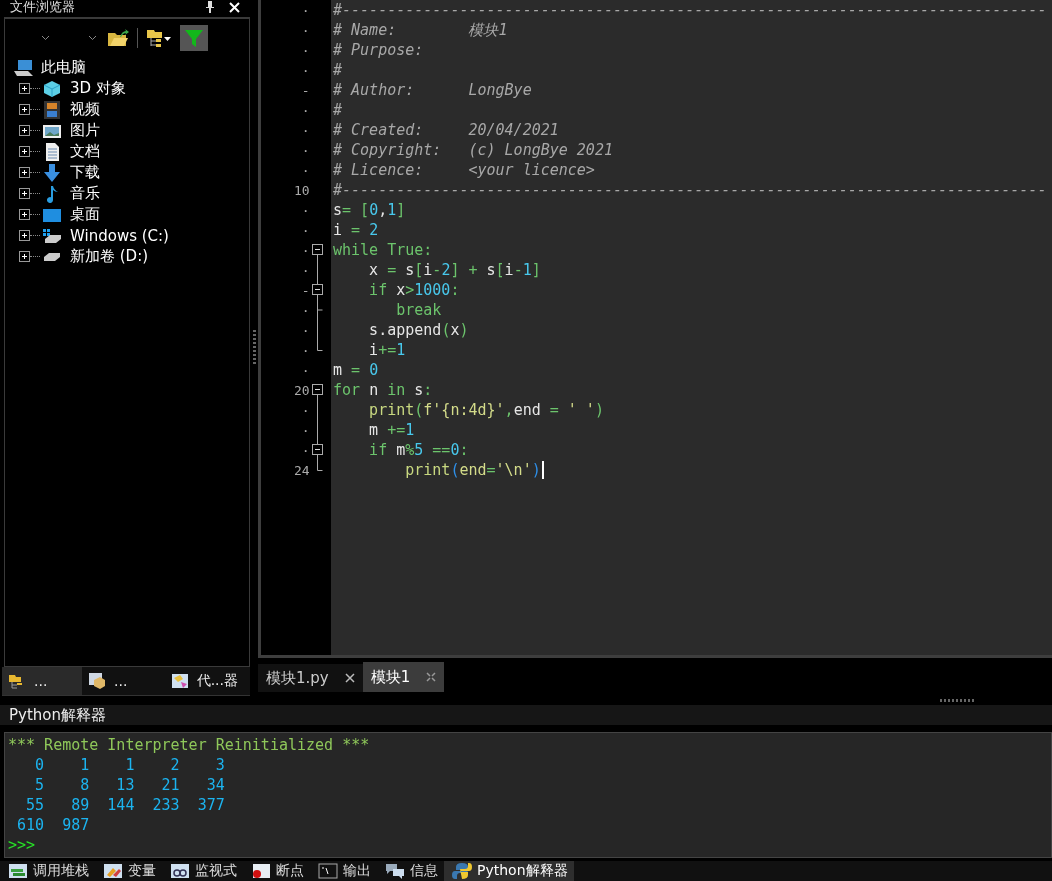  I want to click on cube-icon, so click(52, 88).